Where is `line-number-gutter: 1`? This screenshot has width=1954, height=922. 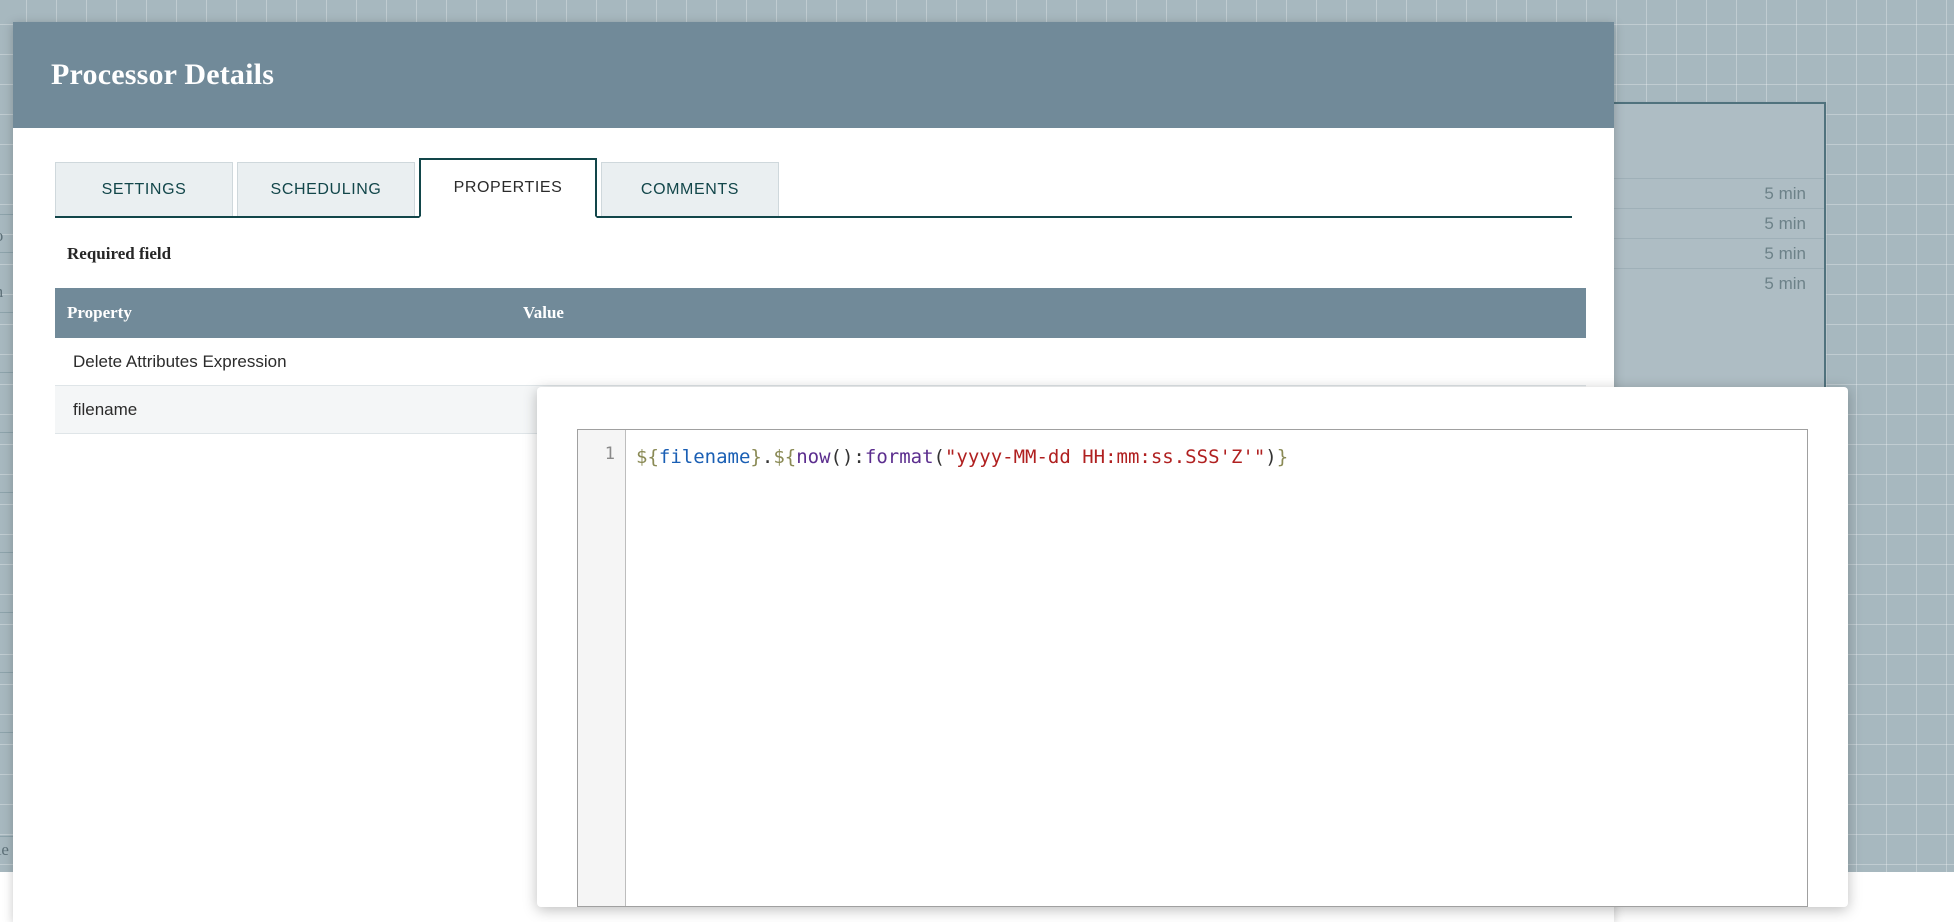 line-number-gutter: 1 is located at coordinates (602, 668).